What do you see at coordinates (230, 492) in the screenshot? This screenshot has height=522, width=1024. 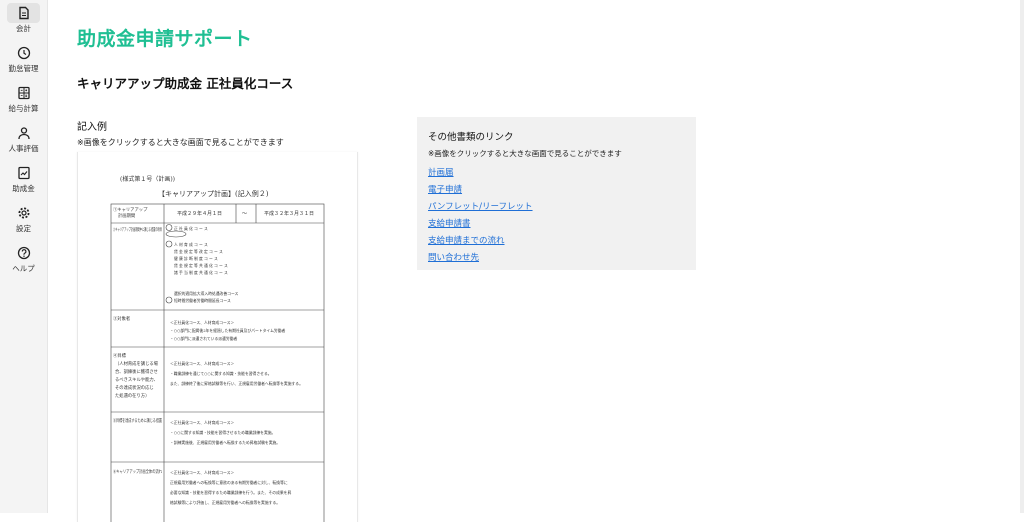 I see `doc-row6-line: 必要な知識・技能を習得するため職業訓練を行う。また、その成果を昇` at bounding box center [230, 492].